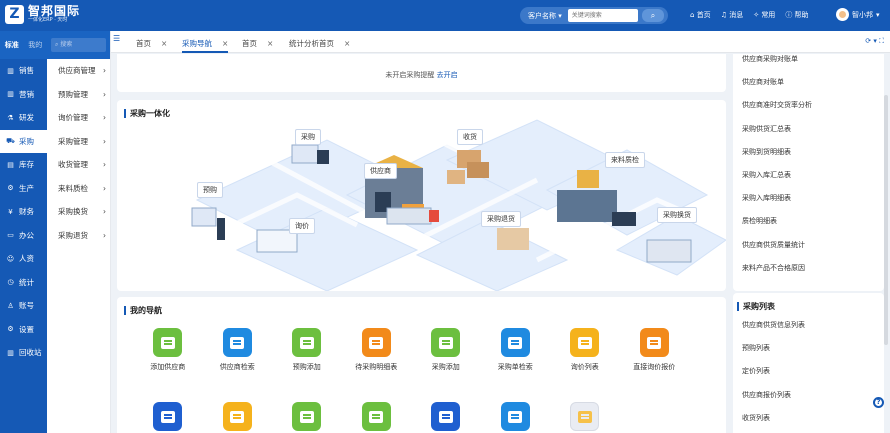  What do you see at coordinates (23, 141) in the screenshot?
I see `sidebar-item-purchase: ⛟ 采购` at bounding box center [23, 141].